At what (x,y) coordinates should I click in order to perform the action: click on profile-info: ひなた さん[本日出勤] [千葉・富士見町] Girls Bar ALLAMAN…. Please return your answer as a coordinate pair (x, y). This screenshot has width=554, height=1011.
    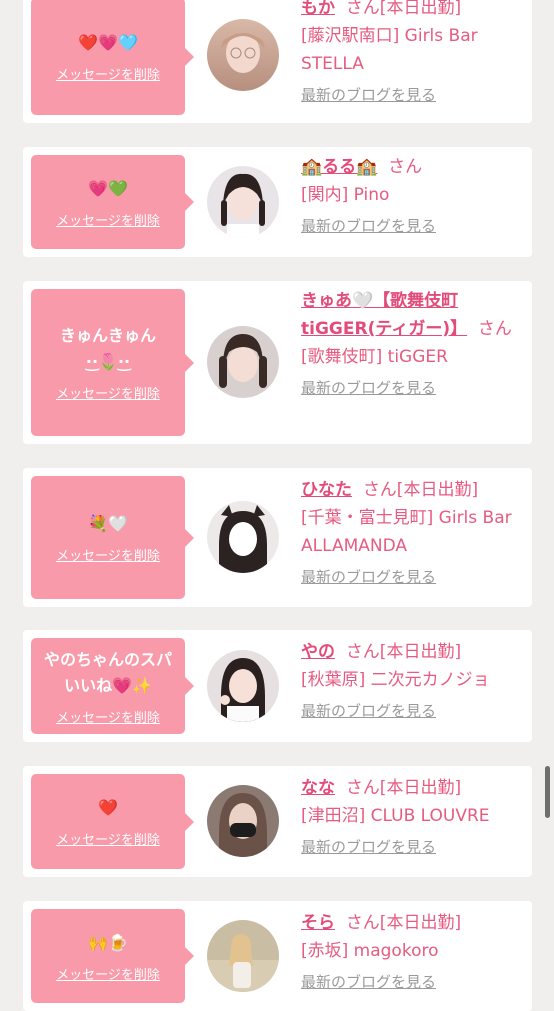
    Looking at the image, I should click on (411, 531).